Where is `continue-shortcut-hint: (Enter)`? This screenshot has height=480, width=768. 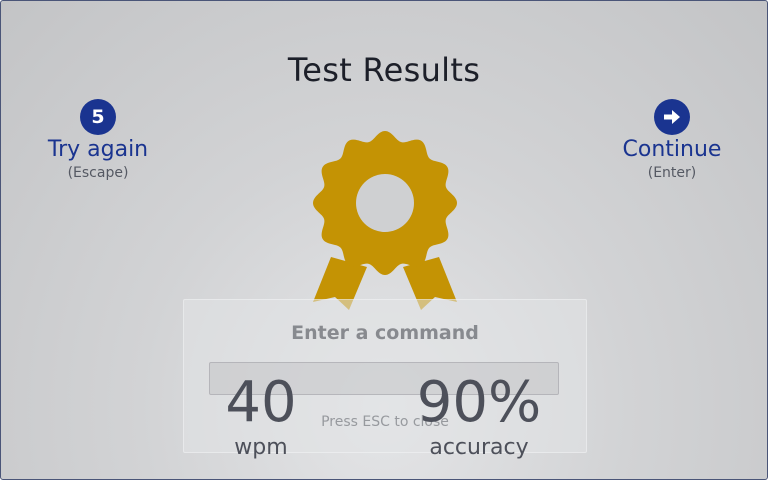
continue-shortcut-hint: (Enter) is located at coordinates (672, 173).